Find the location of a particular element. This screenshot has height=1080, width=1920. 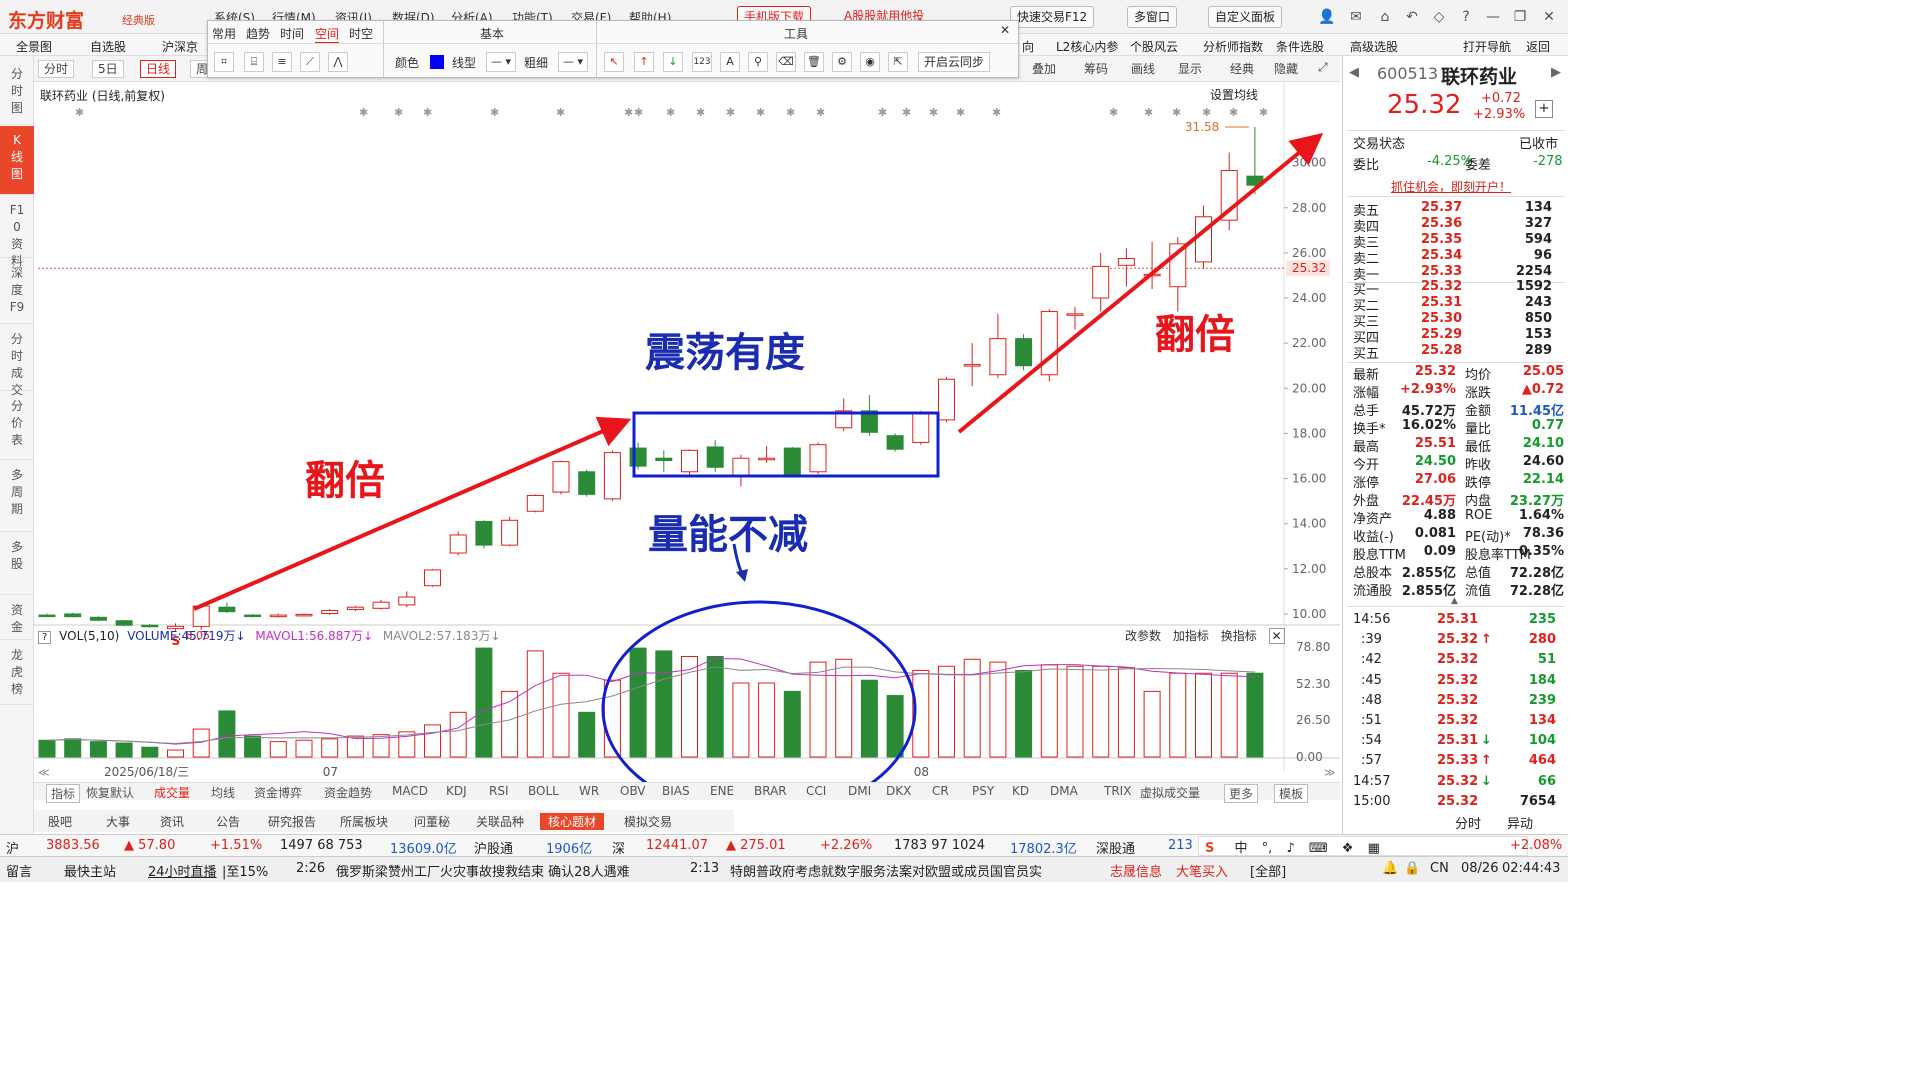

info-tab-1: 大事 is located at coordinates (118, 821).